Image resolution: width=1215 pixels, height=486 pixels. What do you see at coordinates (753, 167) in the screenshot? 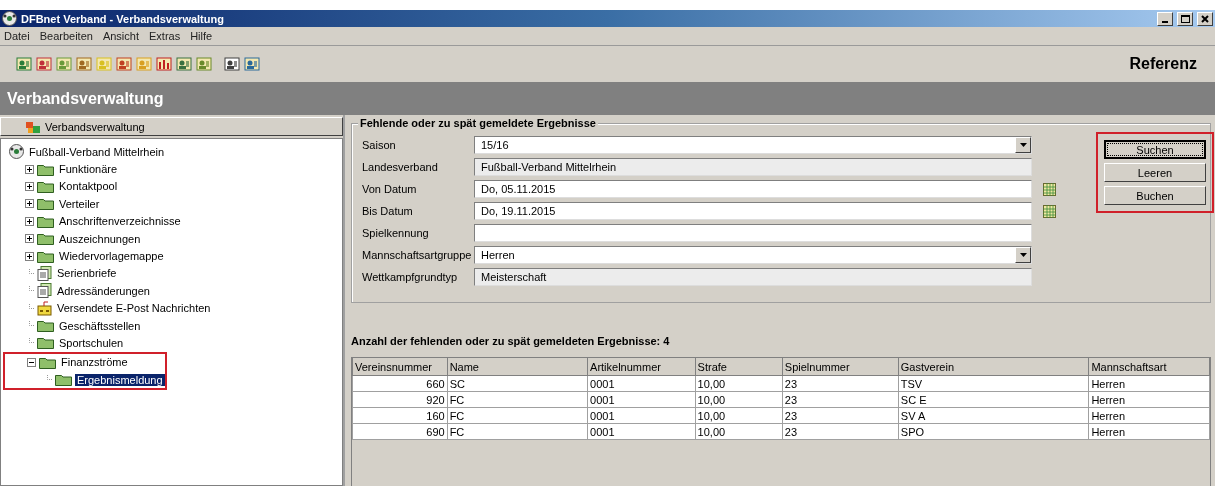
I see `readonly-field: Fußball-Verband Mittelrhein` at bounding box center [753, 167].